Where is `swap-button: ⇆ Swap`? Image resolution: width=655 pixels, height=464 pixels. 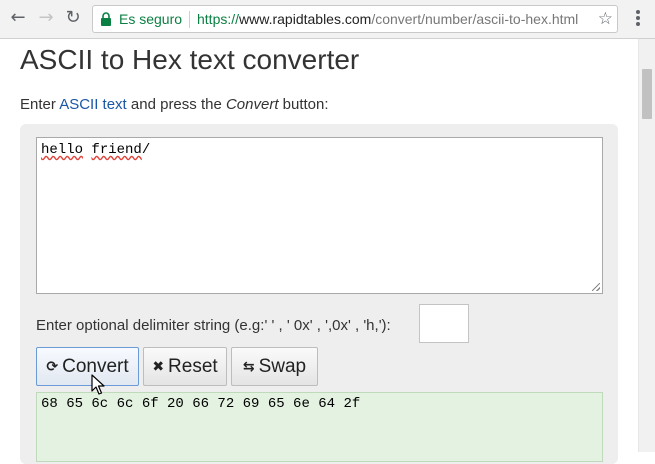 swap-button: ⇆ Swap is located at coordinates (274, 366).